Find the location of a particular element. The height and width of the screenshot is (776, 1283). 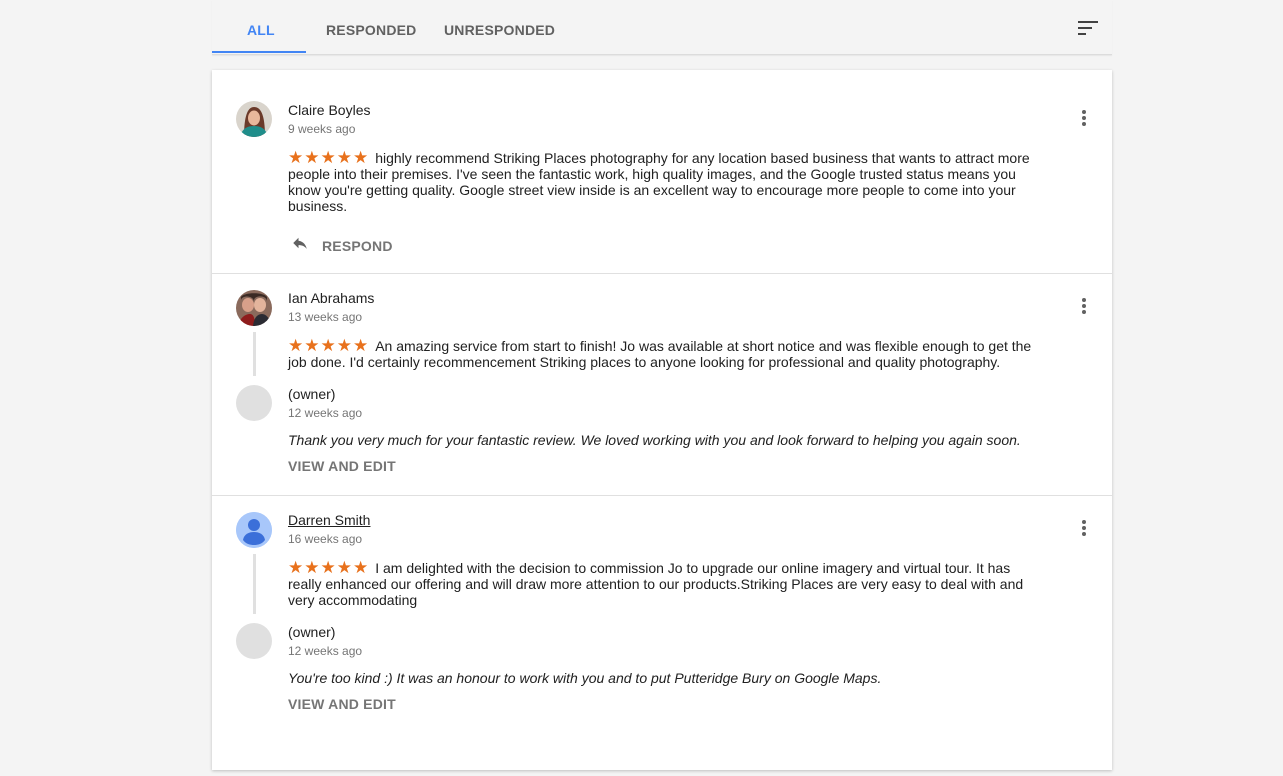

review-time: 9 weeks ago is located at coordinates (322, 129).